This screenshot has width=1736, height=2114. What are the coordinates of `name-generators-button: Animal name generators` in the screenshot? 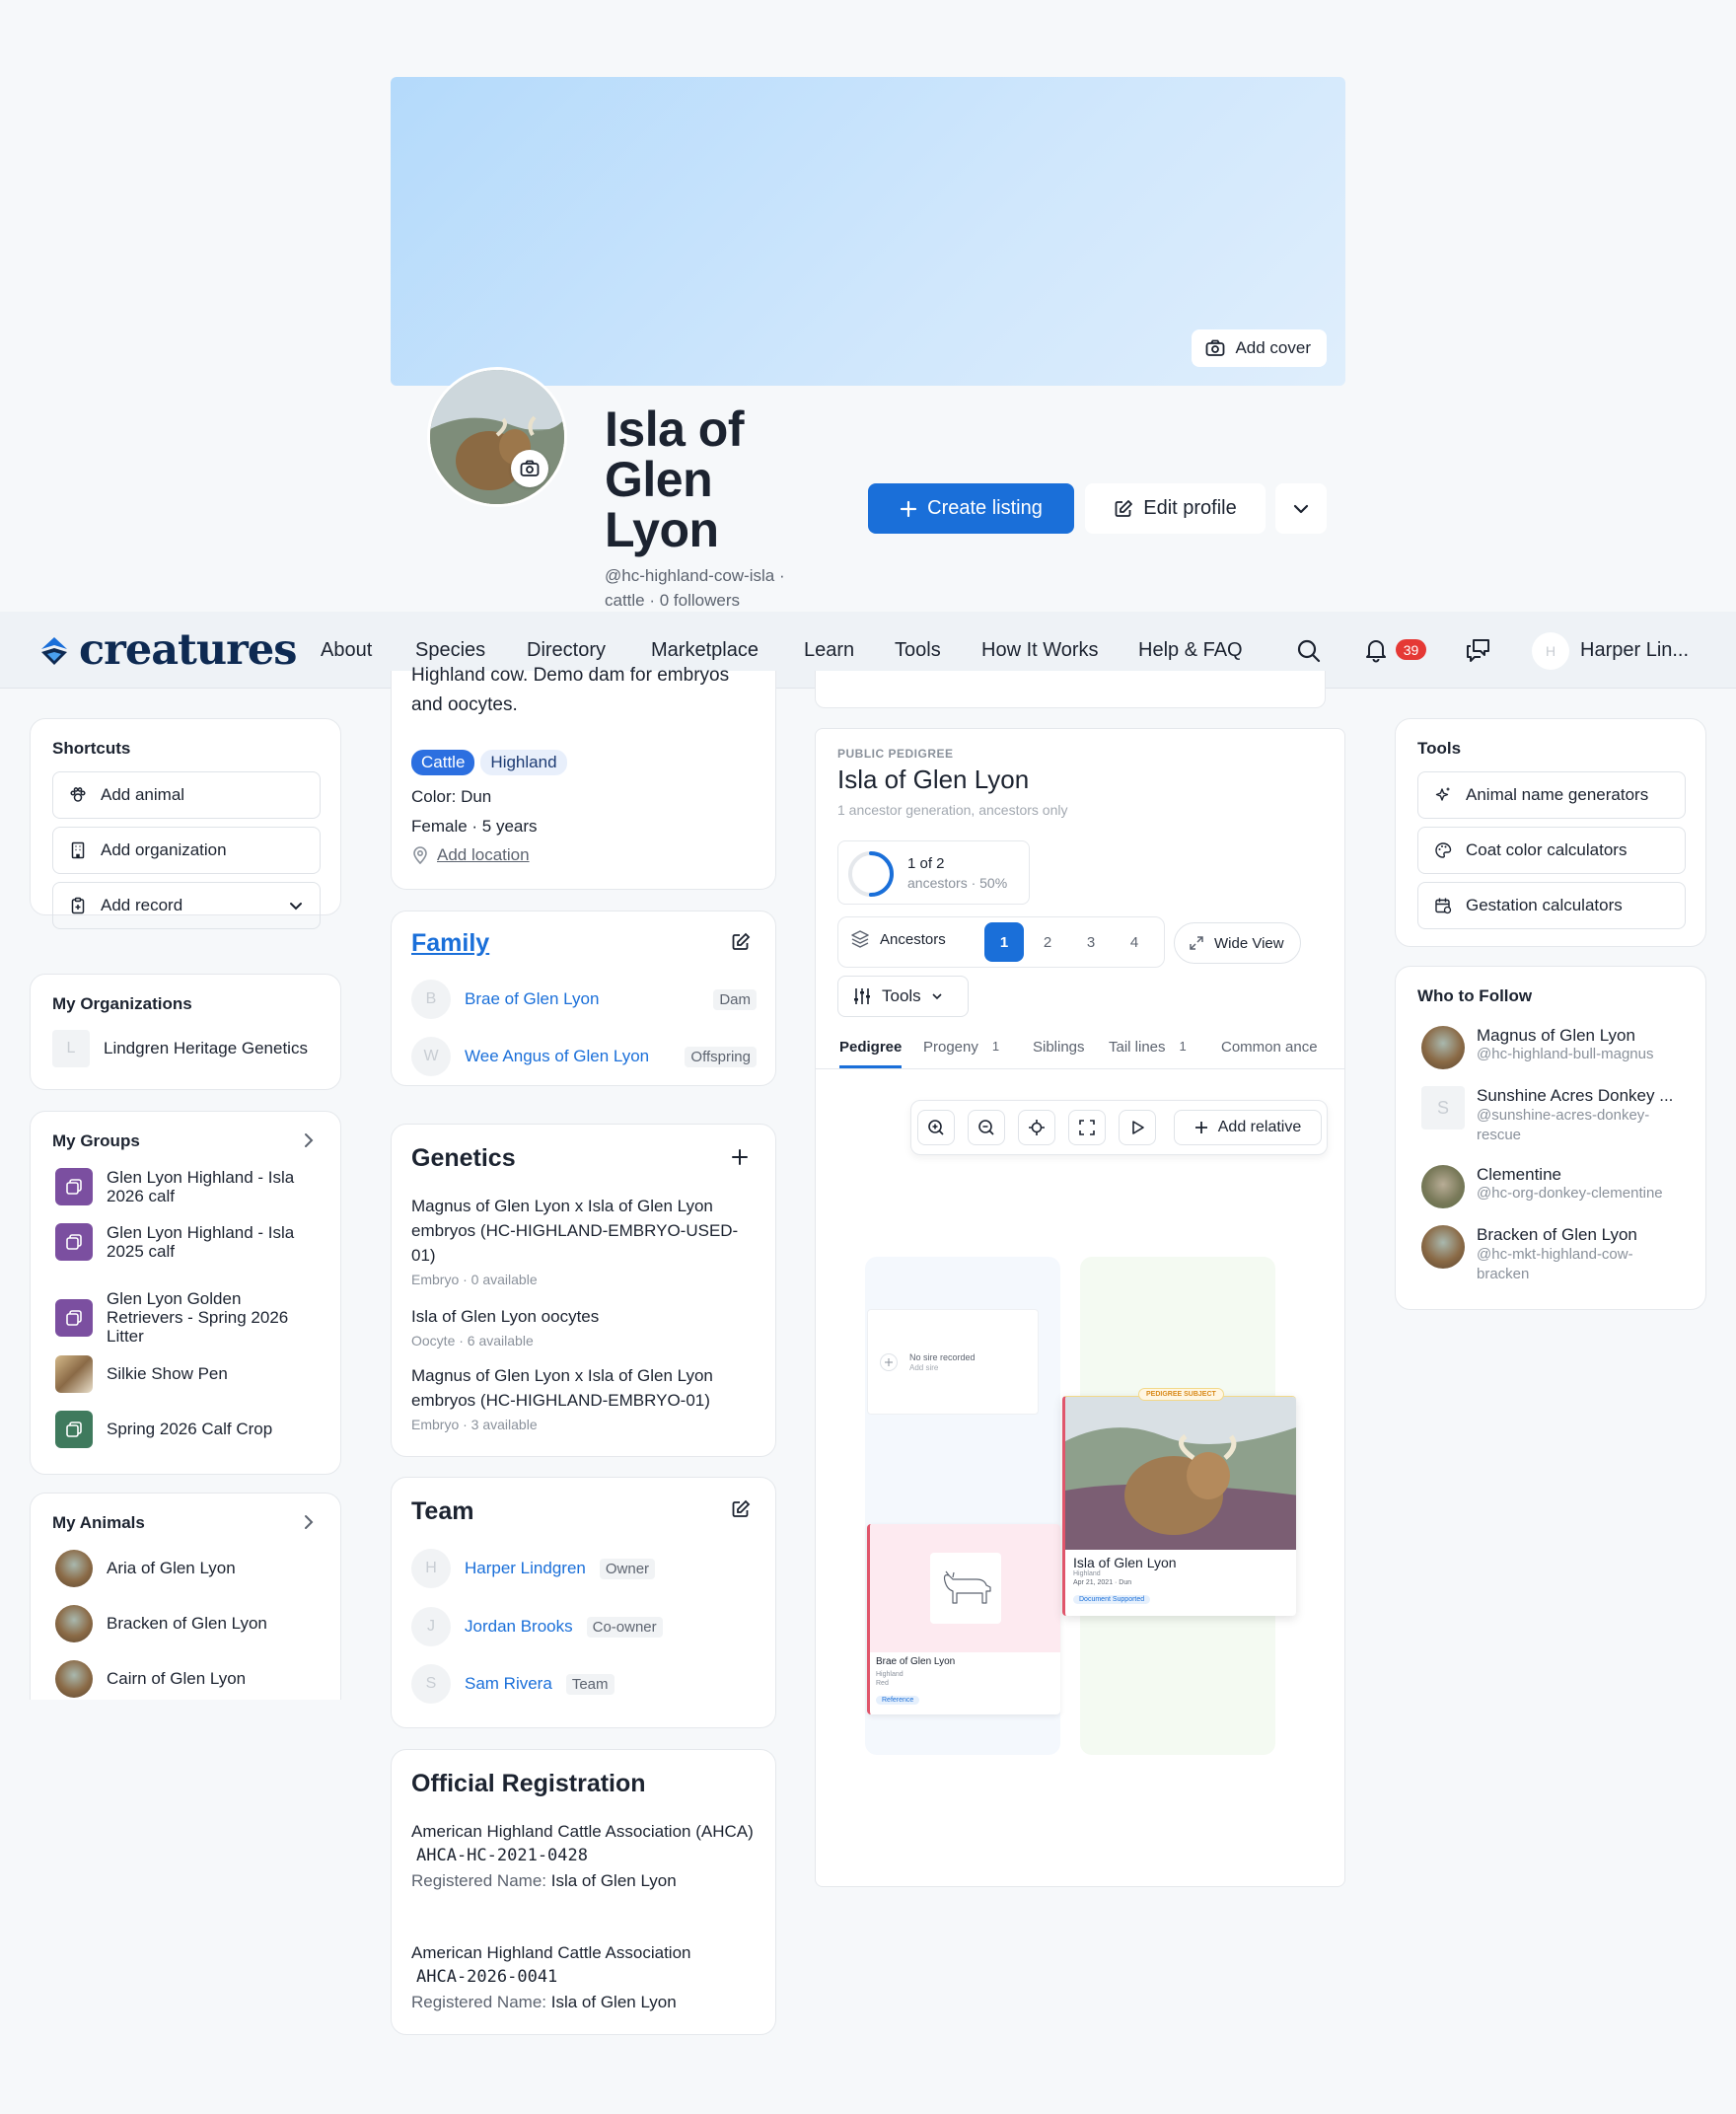 It's located at (1551, 795).